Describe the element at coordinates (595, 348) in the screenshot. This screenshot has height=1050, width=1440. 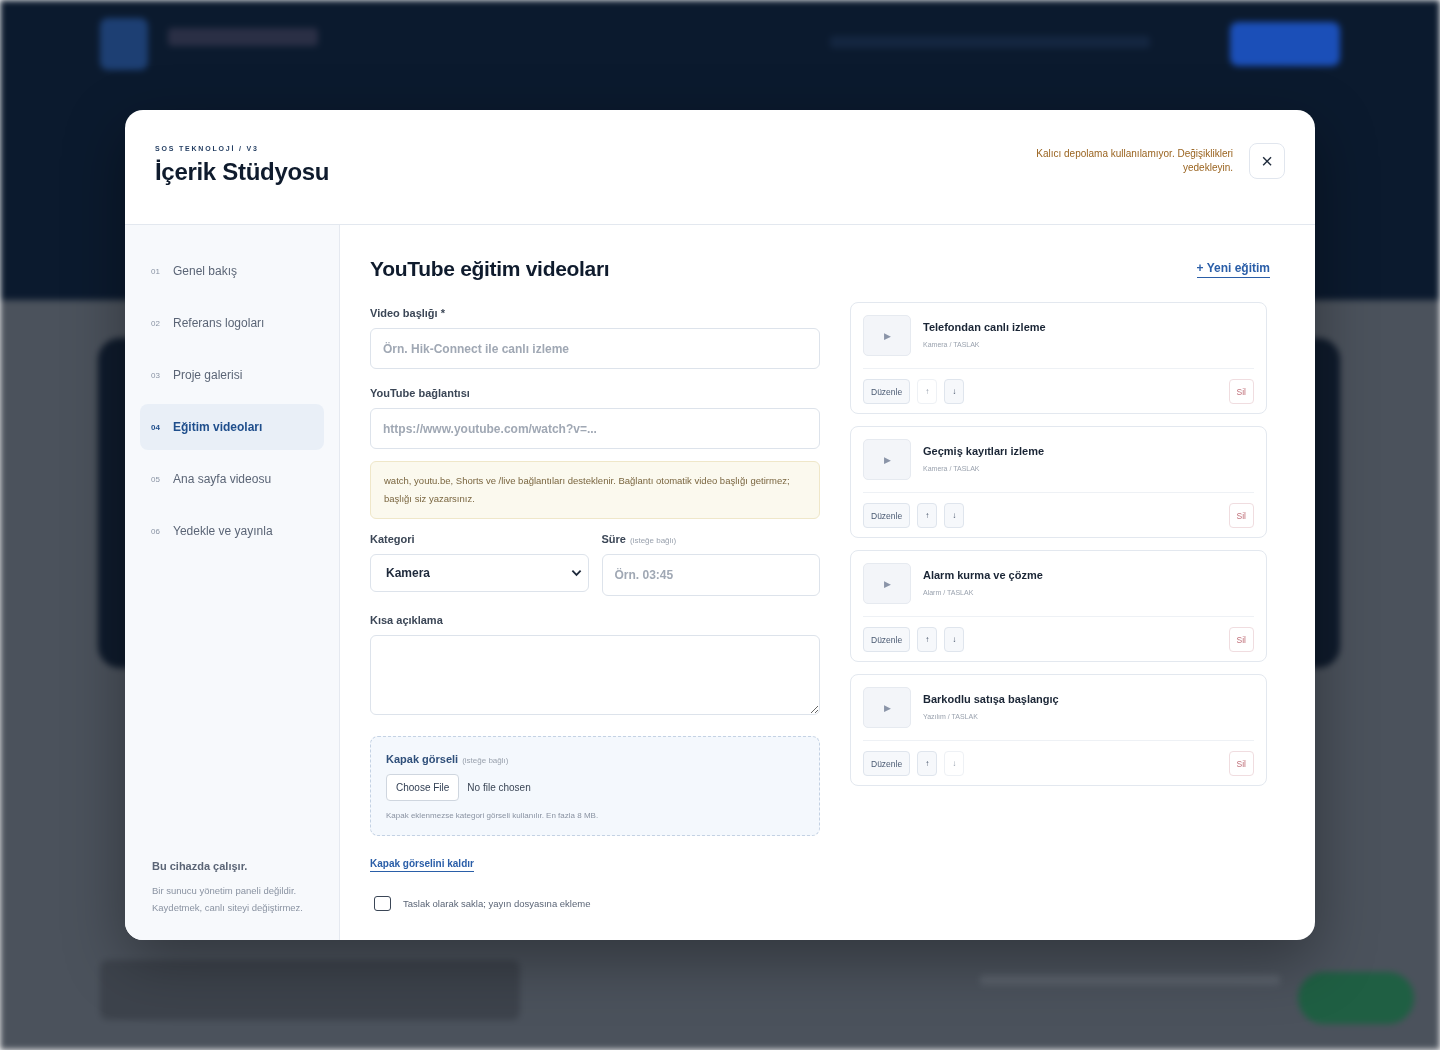
I see `title-field: Örn. Hik-Connect ile canlı izleme` at that location.